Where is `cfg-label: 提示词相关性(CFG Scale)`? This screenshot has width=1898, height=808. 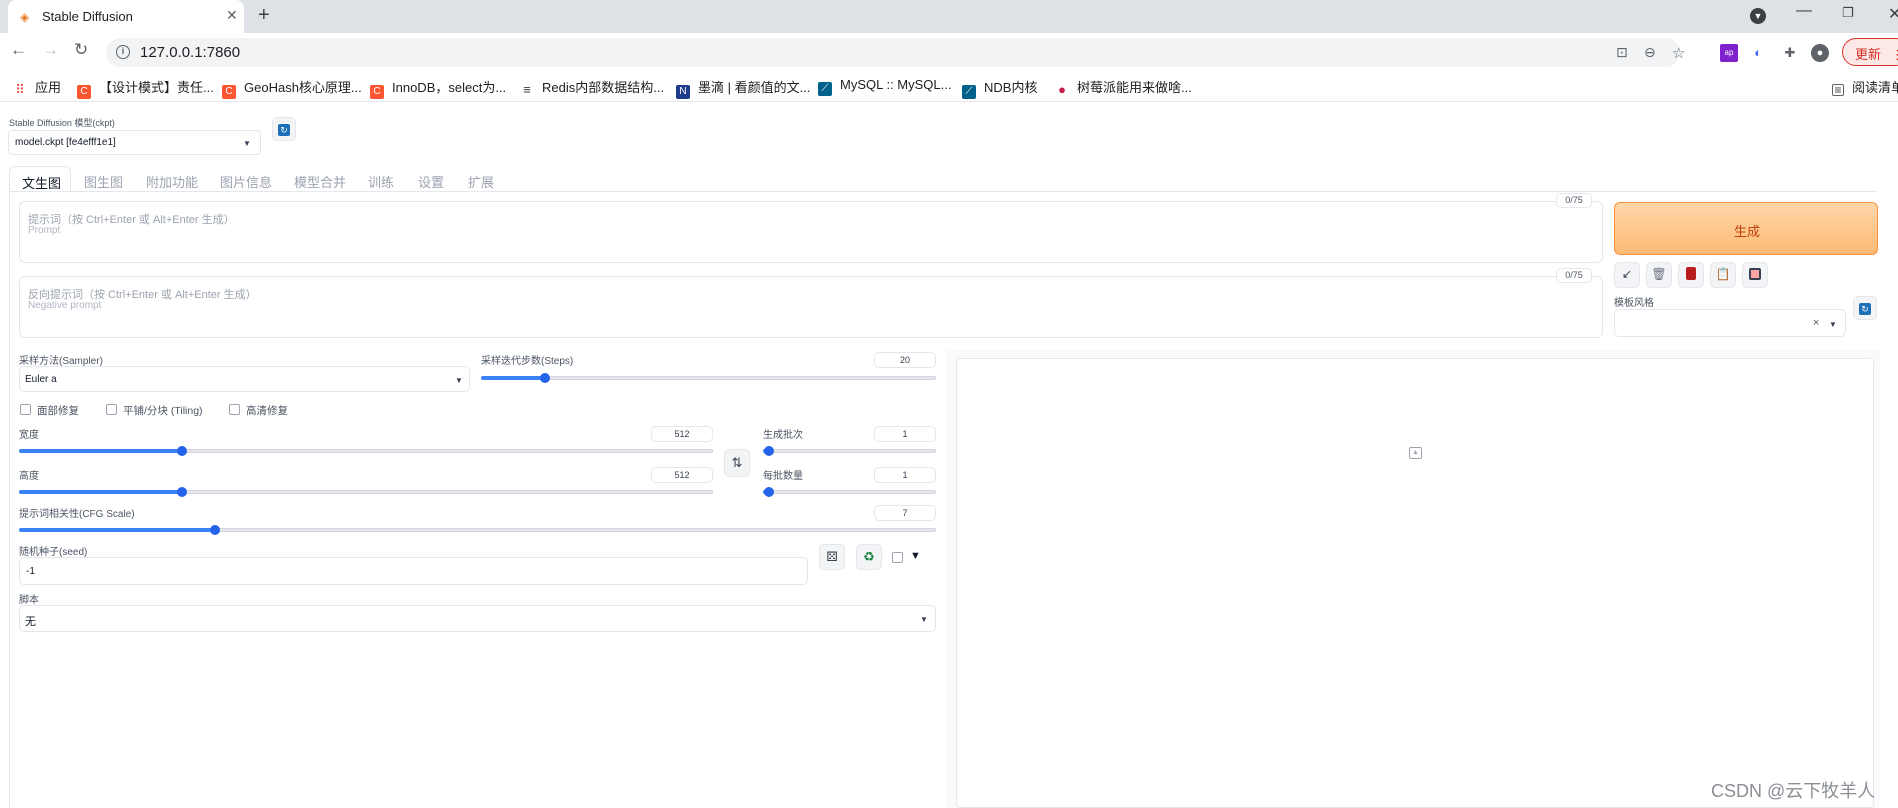
cfg-label: 提示词相关性(CFG Scale) is located at coordinates (77, 514).